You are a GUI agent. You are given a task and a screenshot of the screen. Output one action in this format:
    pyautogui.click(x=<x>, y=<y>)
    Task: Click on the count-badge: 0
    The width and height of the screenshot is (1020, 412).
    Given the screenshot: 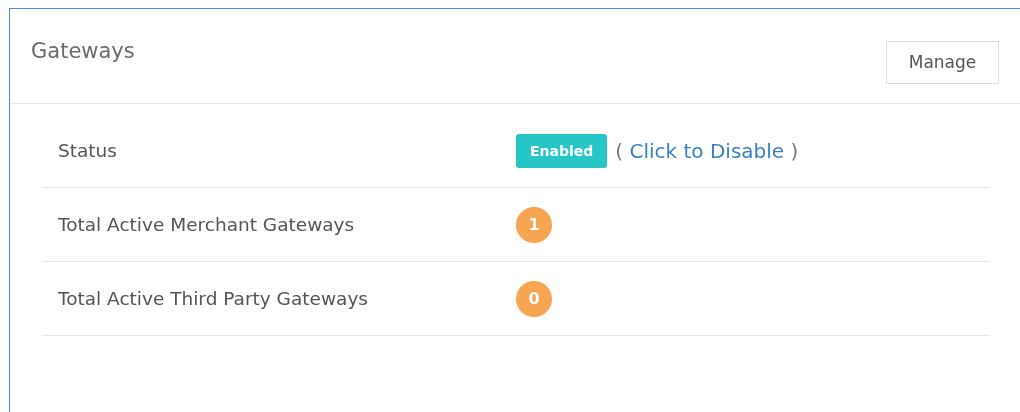 What is the action you would take?
    pyautogui.click(x=534, y=298)
    